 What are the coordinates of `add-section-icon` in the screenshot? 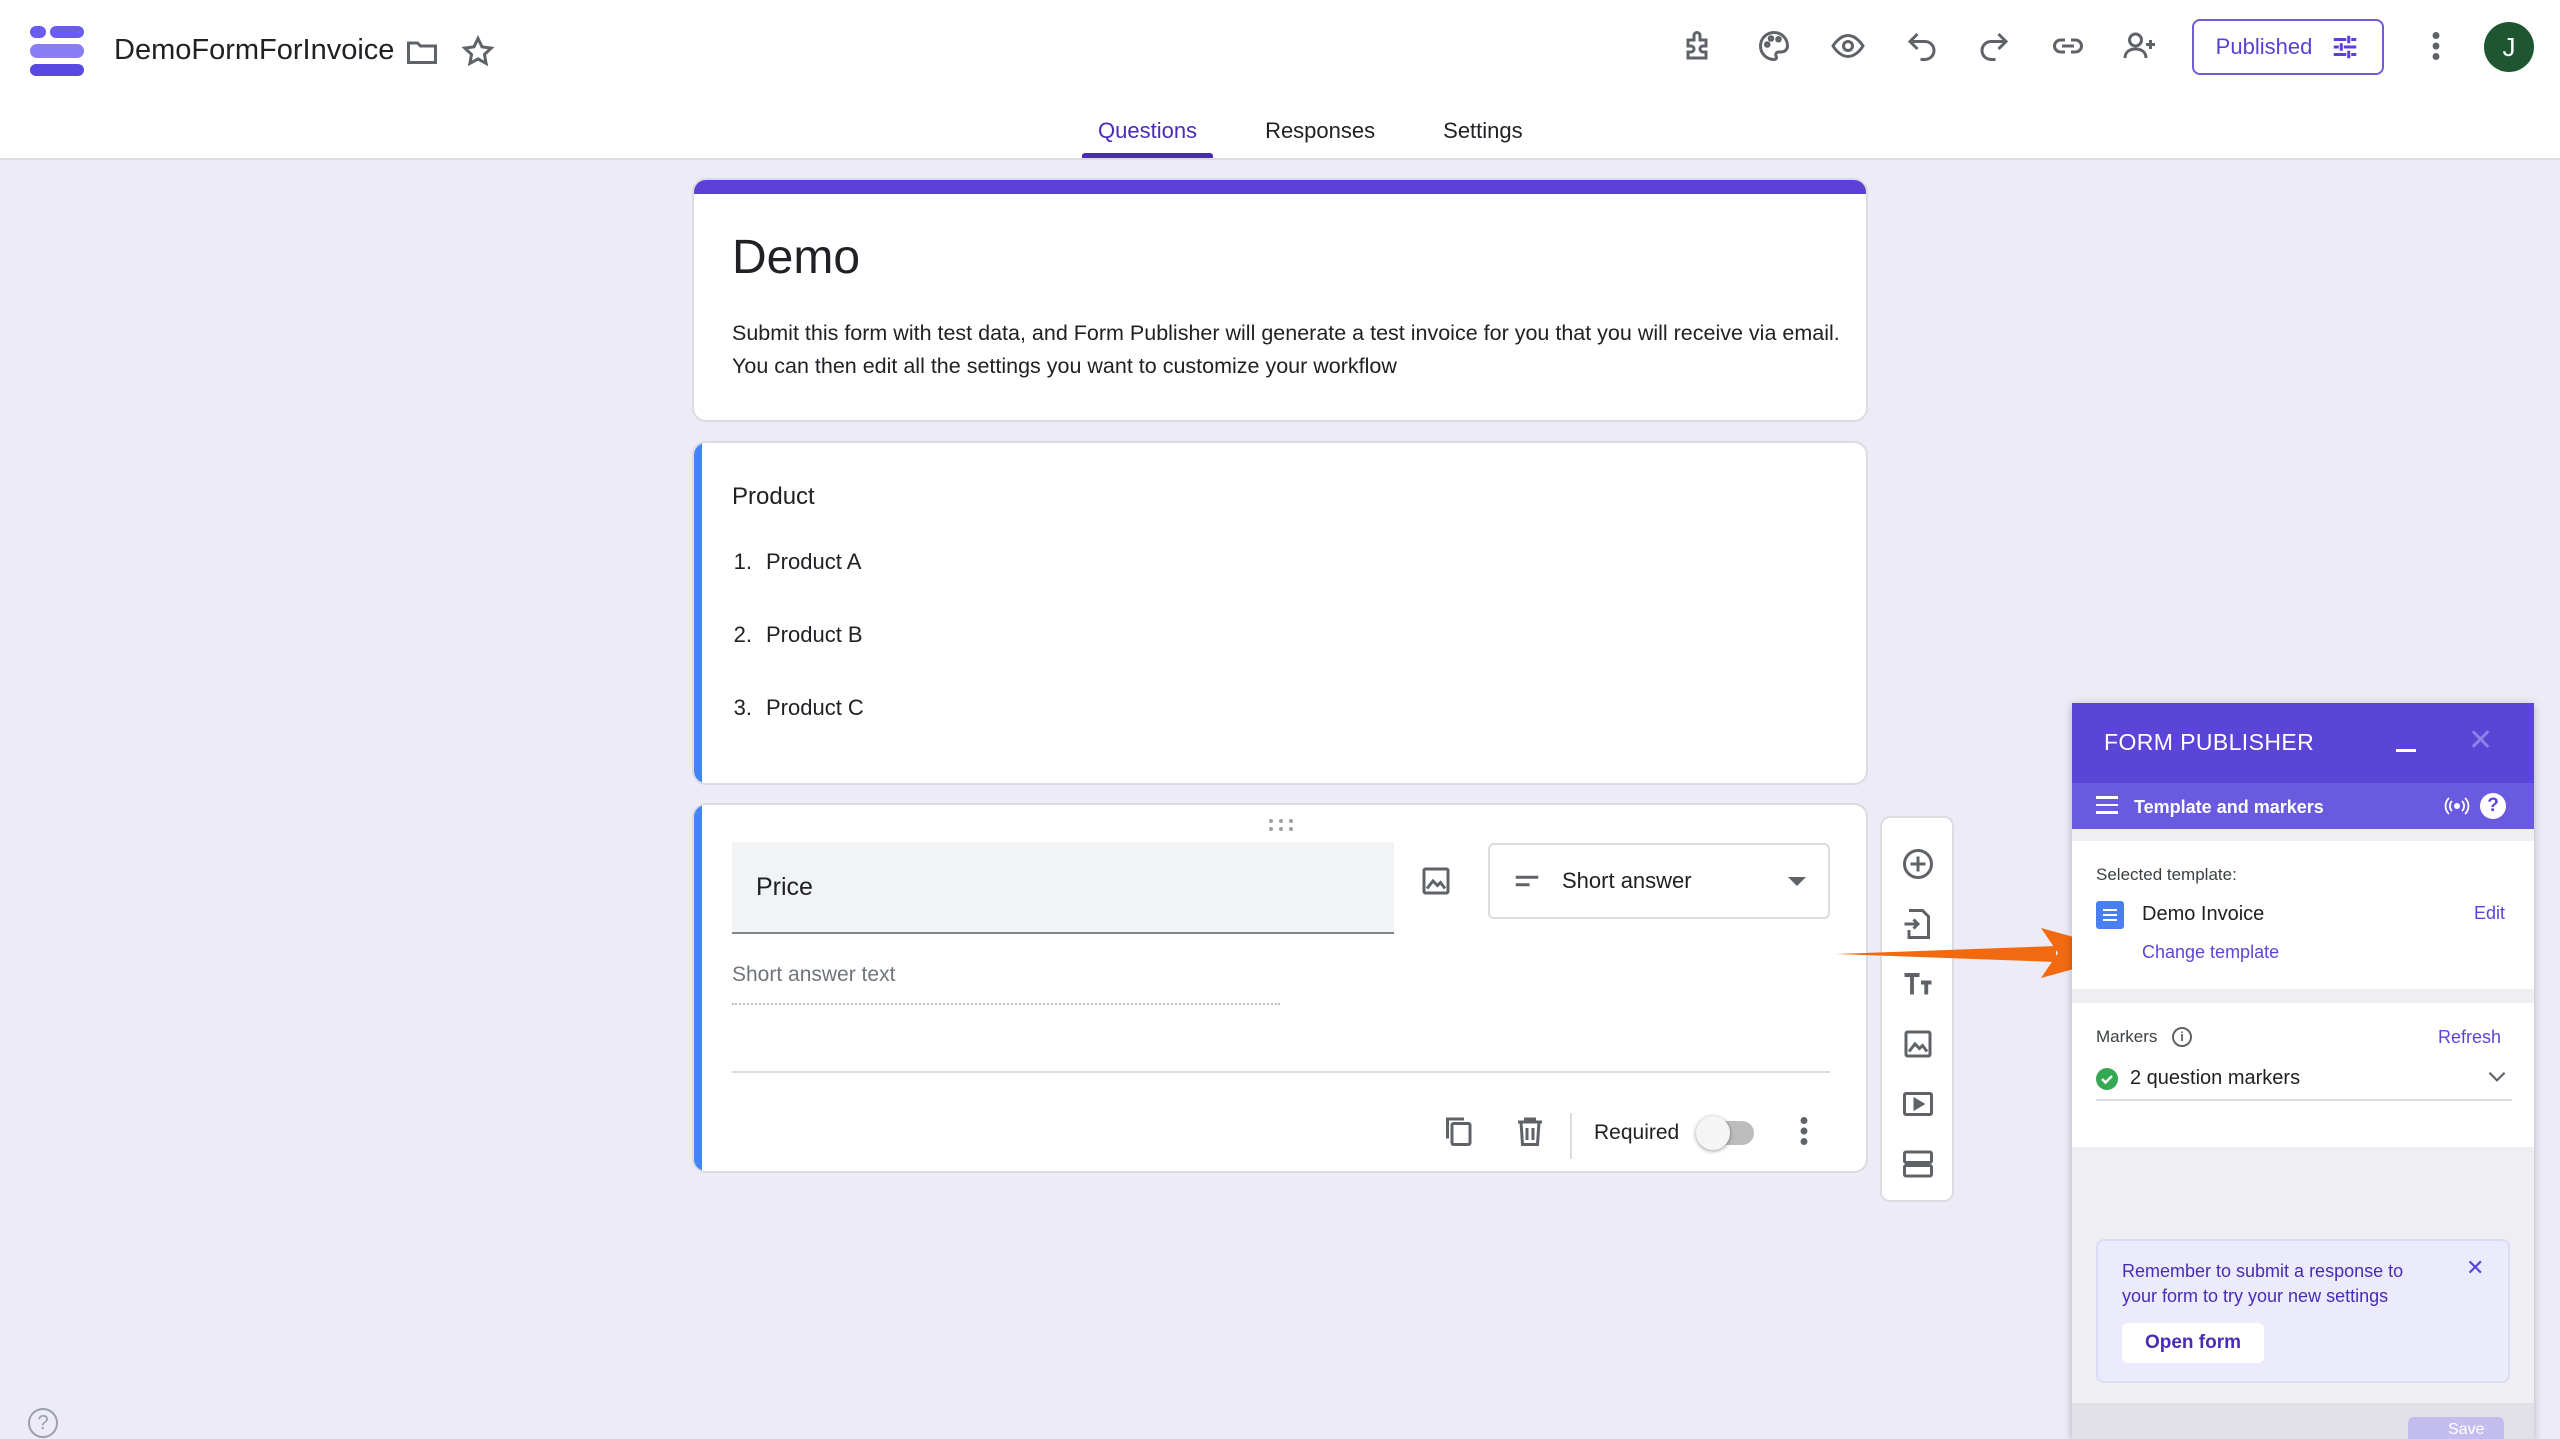 It's located at (1918, 1164).